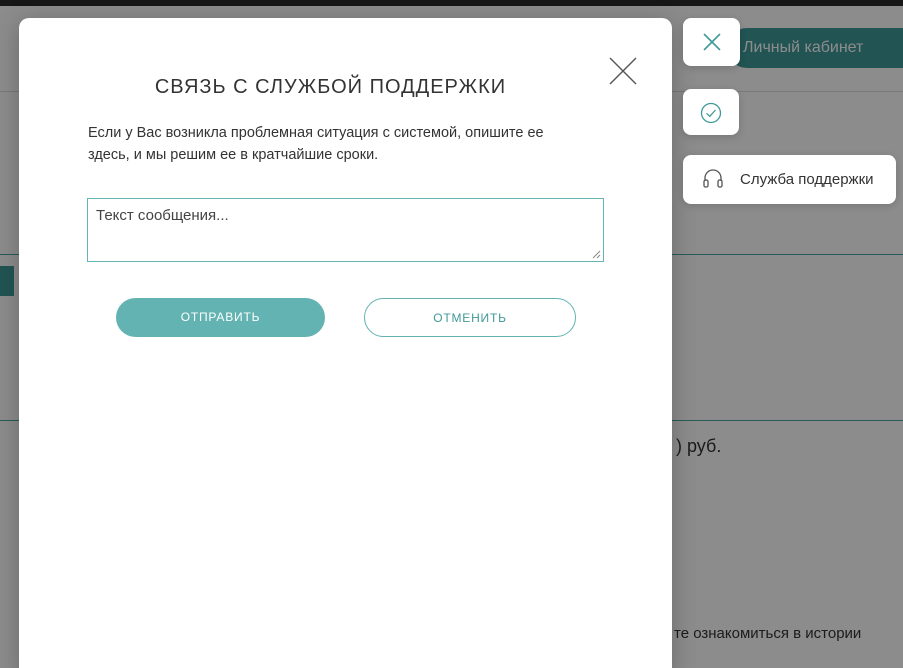  Describe the element at coordinates (470, 317) in the screenshot. I see `cancel-button: ОТМЕНИТЬ` at that location.